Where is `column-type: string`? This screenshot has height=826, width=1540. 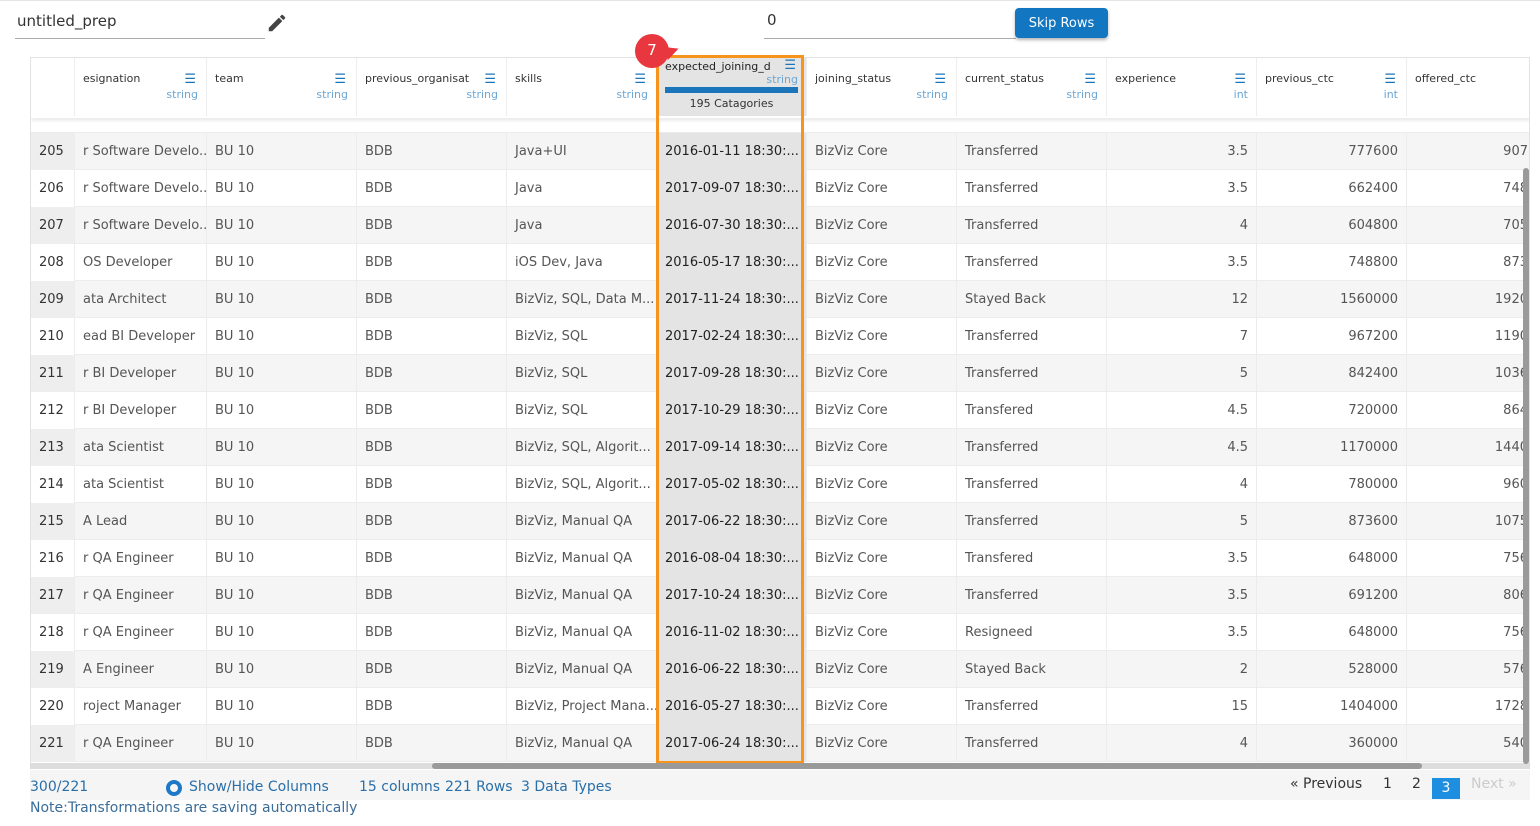
column-type: string is located at coordinates (332, 94).